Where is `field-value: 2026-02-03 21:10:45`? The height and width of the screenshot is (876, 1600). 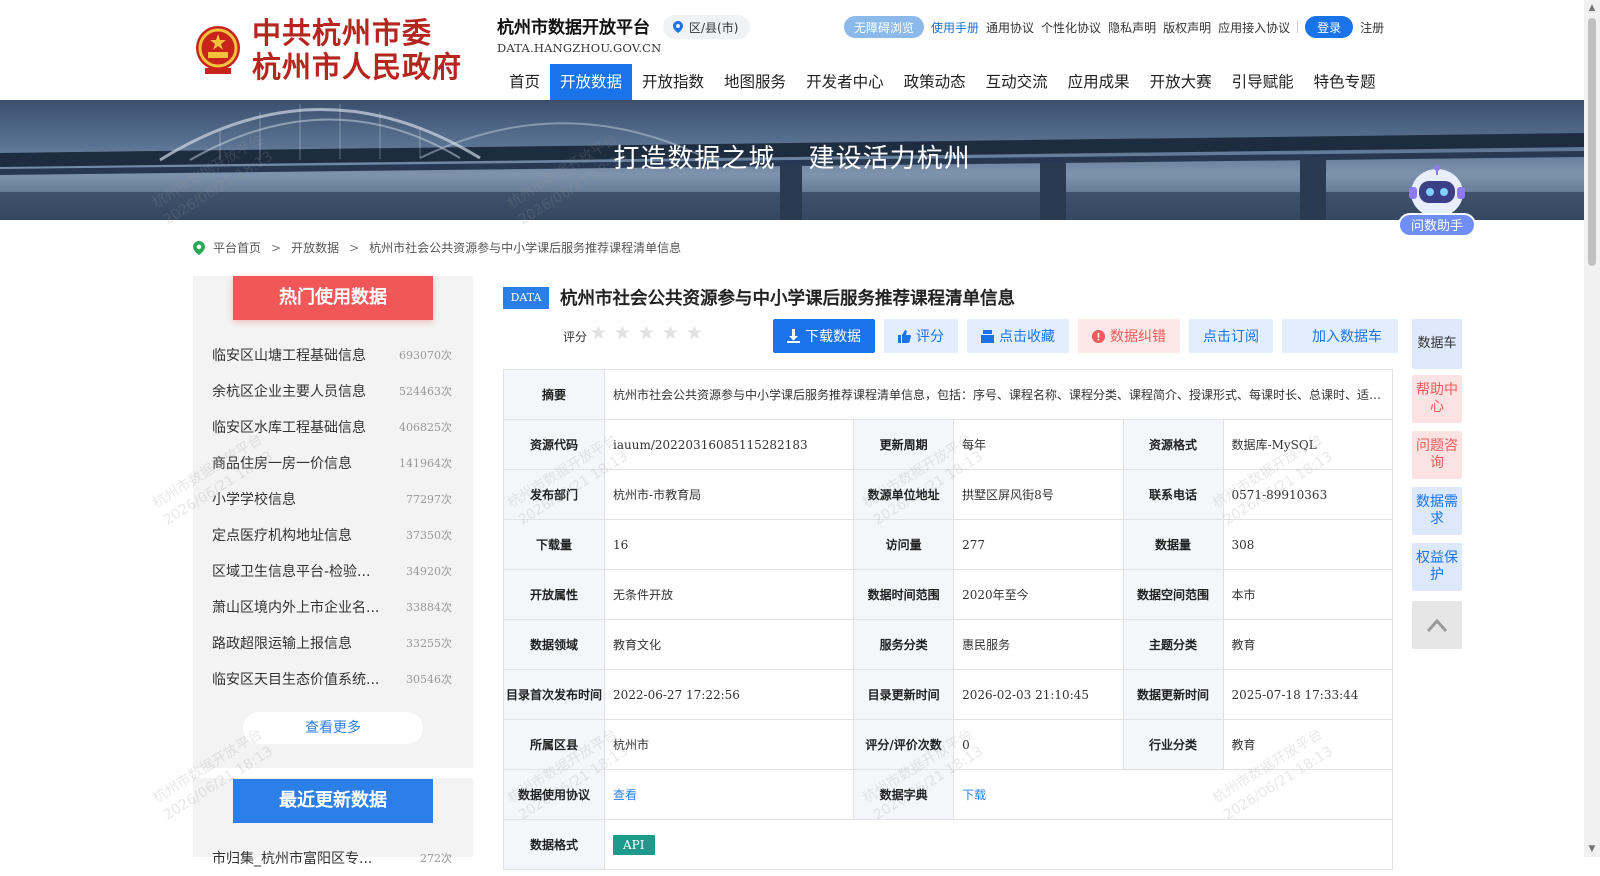
field-value: 2026-02-03 21:10:45 is located at coordinates (1038, 694).